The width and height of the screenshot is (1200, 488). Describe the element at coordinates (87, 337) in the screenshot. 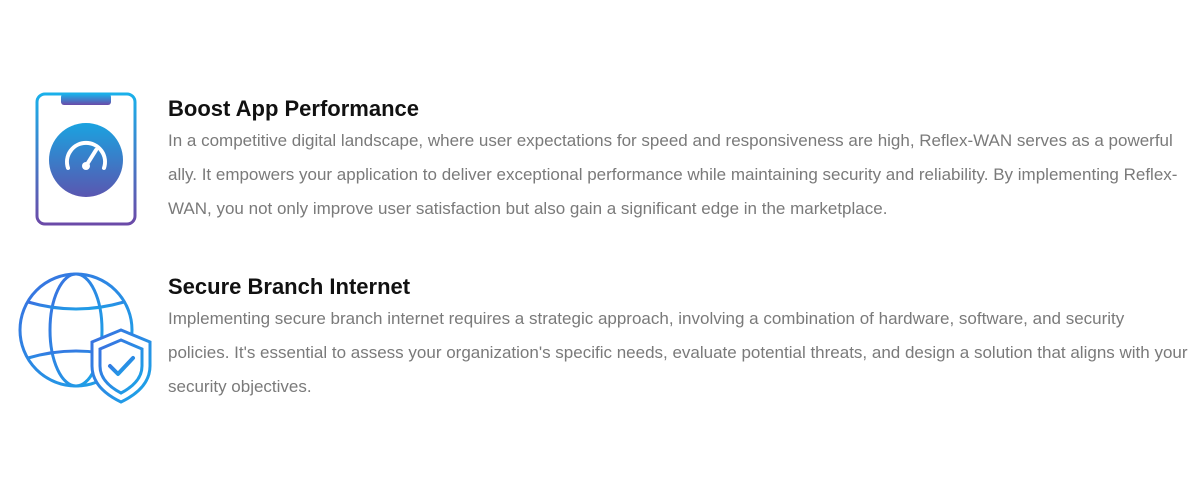

I see `globe-shield-icon` at that location.